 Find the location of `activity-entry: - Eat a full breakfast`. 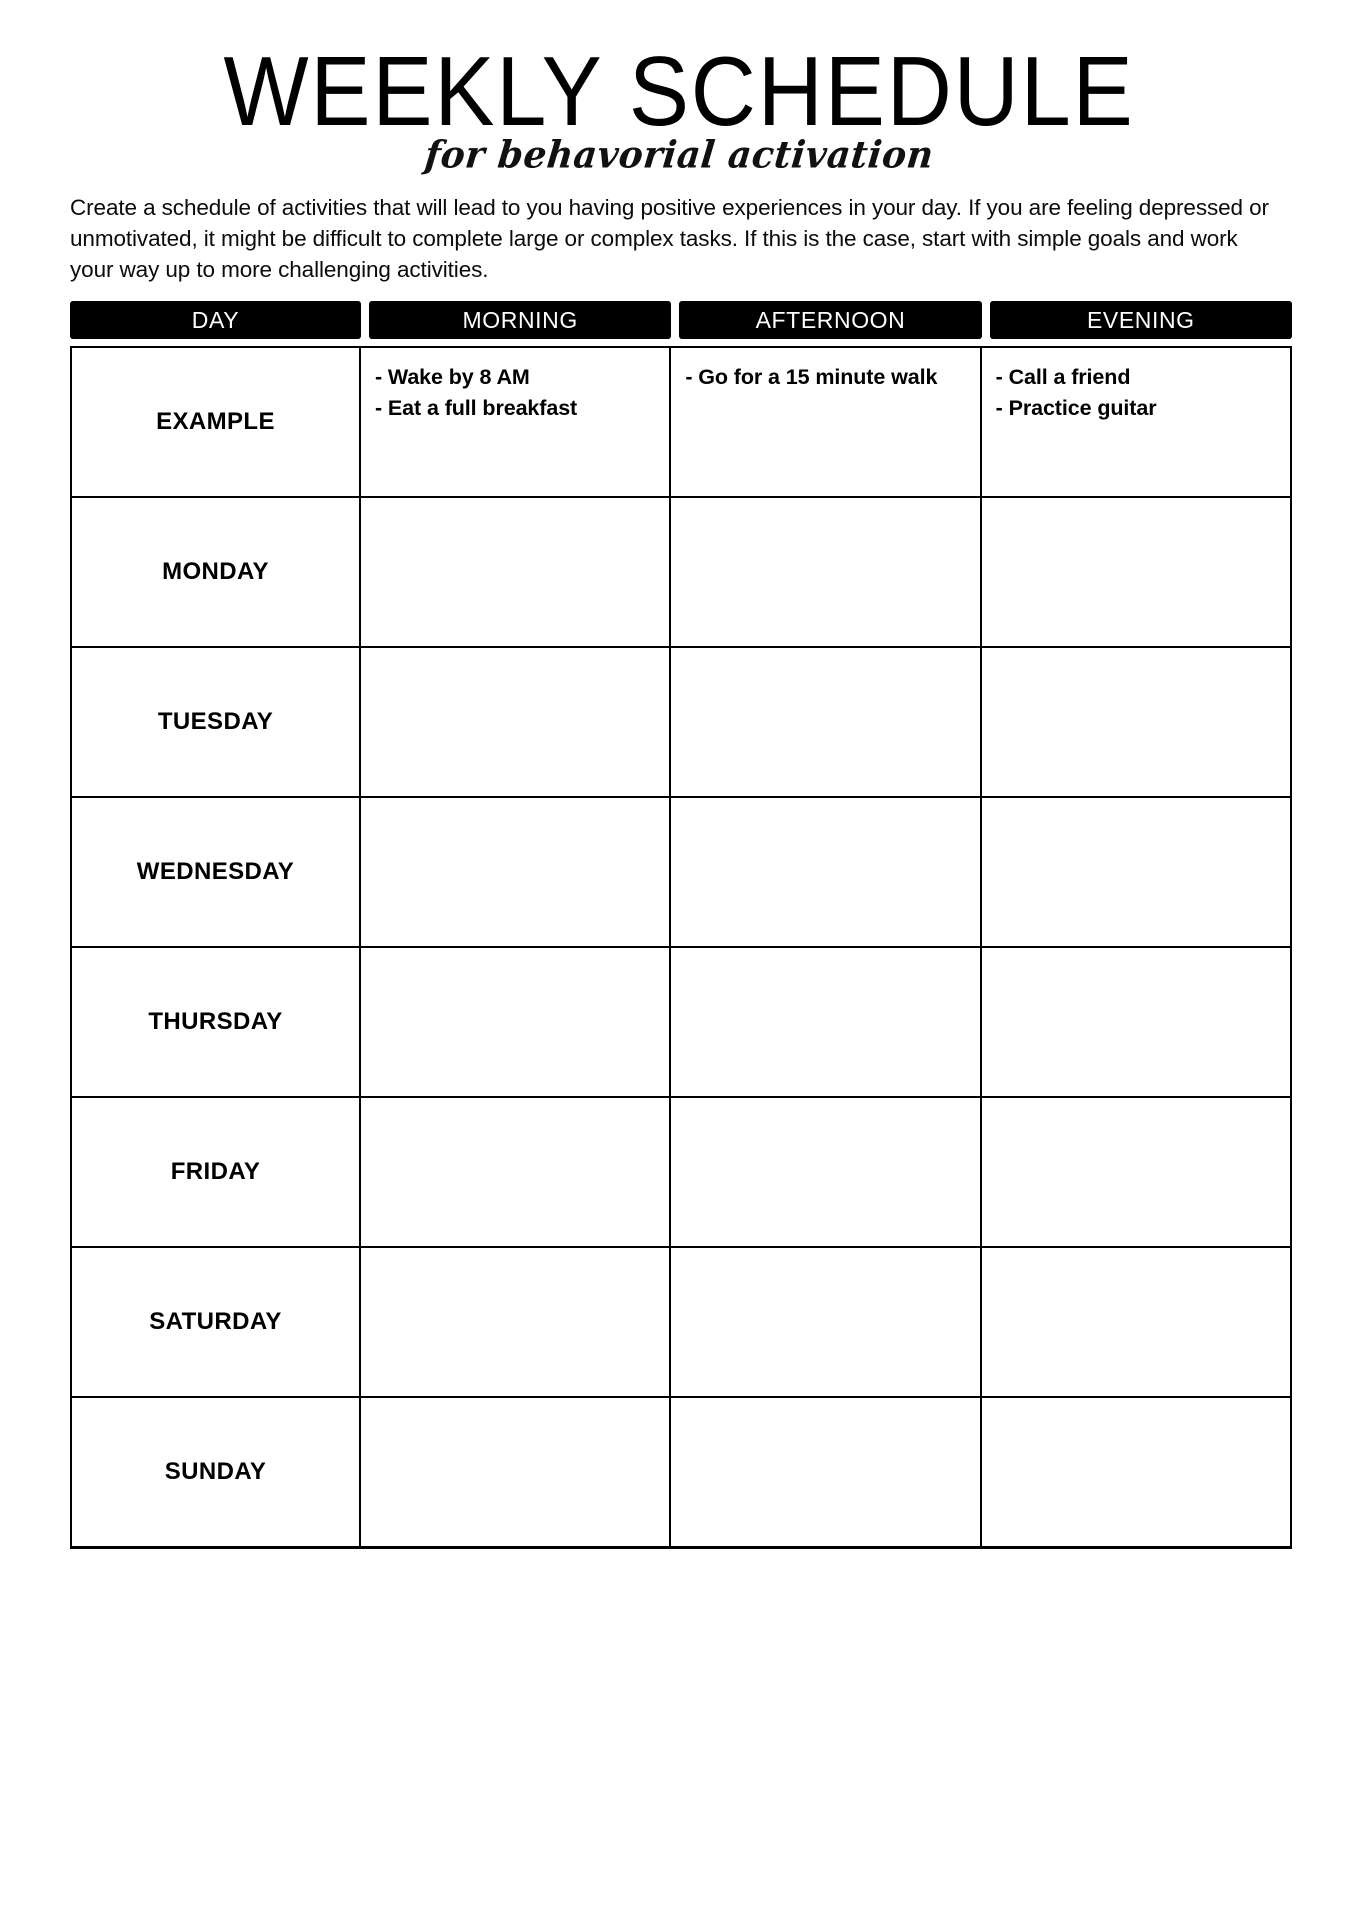

activity-entry: - Eat a full breakfast is located at coordinates (476, 407).